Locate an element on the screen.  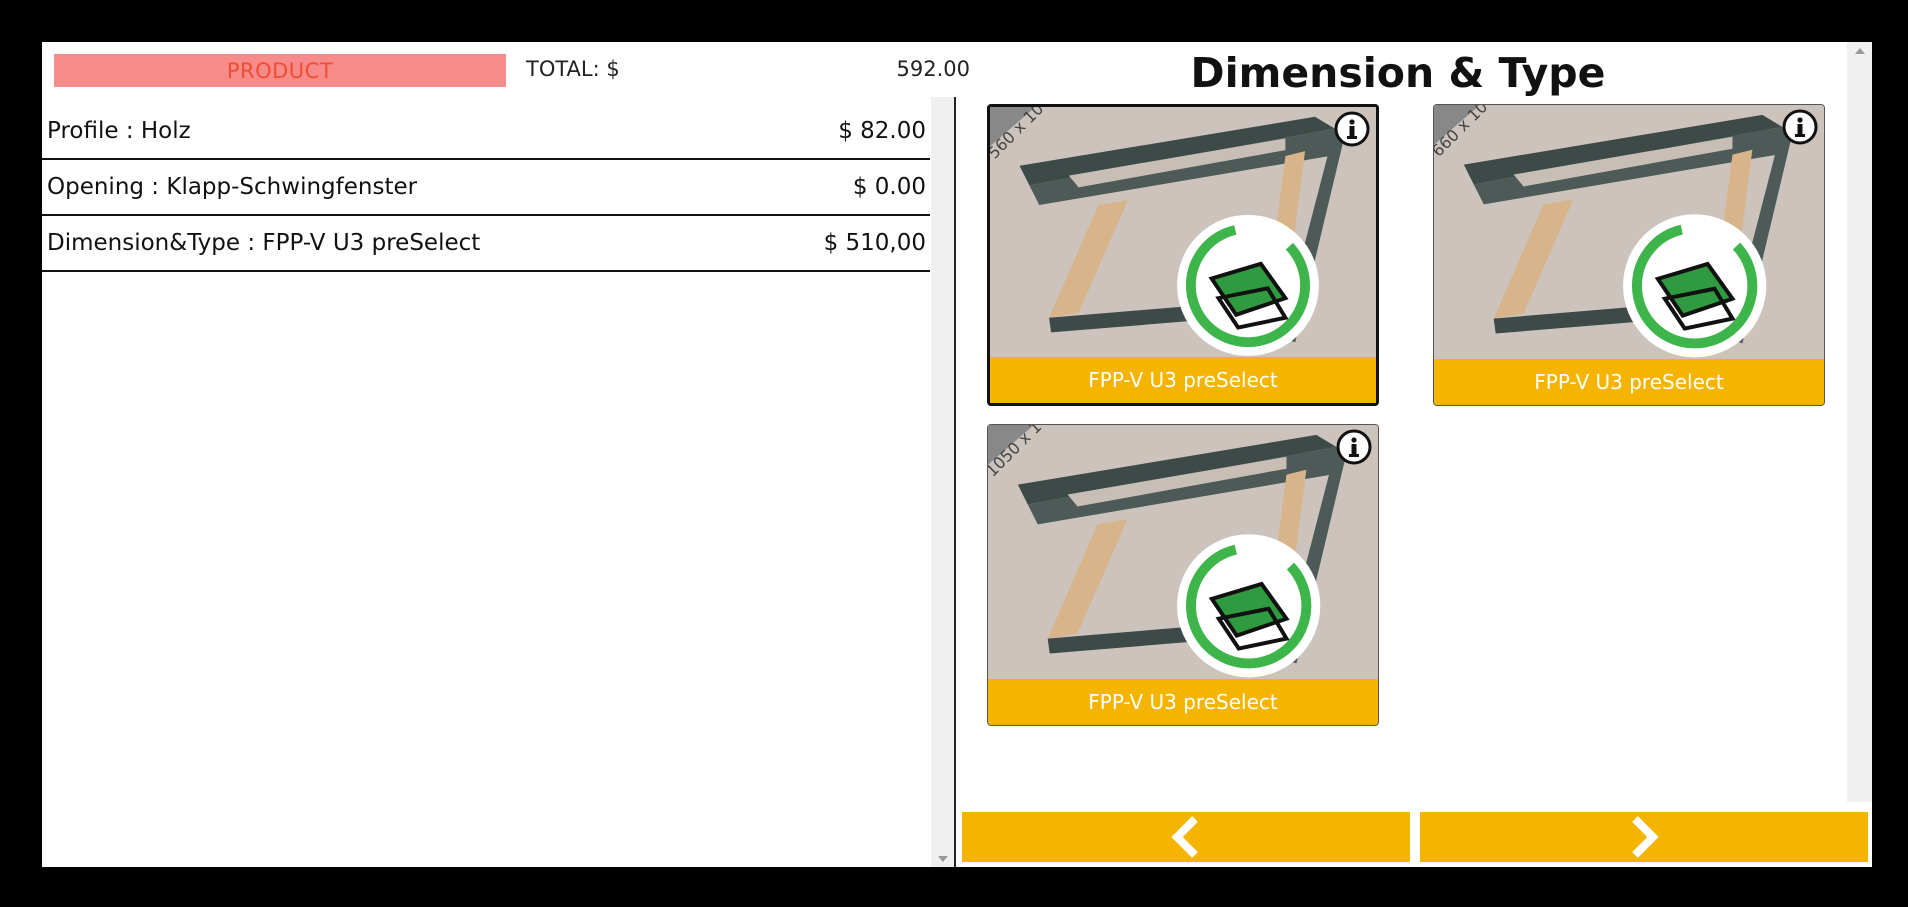
line-item-price: $ 510,00 is located at coordinates (874, 243).